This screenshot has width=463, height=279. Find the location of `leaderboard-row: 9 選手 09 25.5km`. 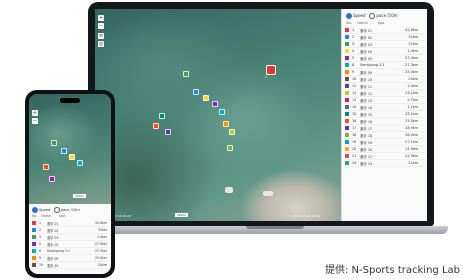

leaderboard-row: 9 選手 09 25.5km is located at coordinates (385, 72).